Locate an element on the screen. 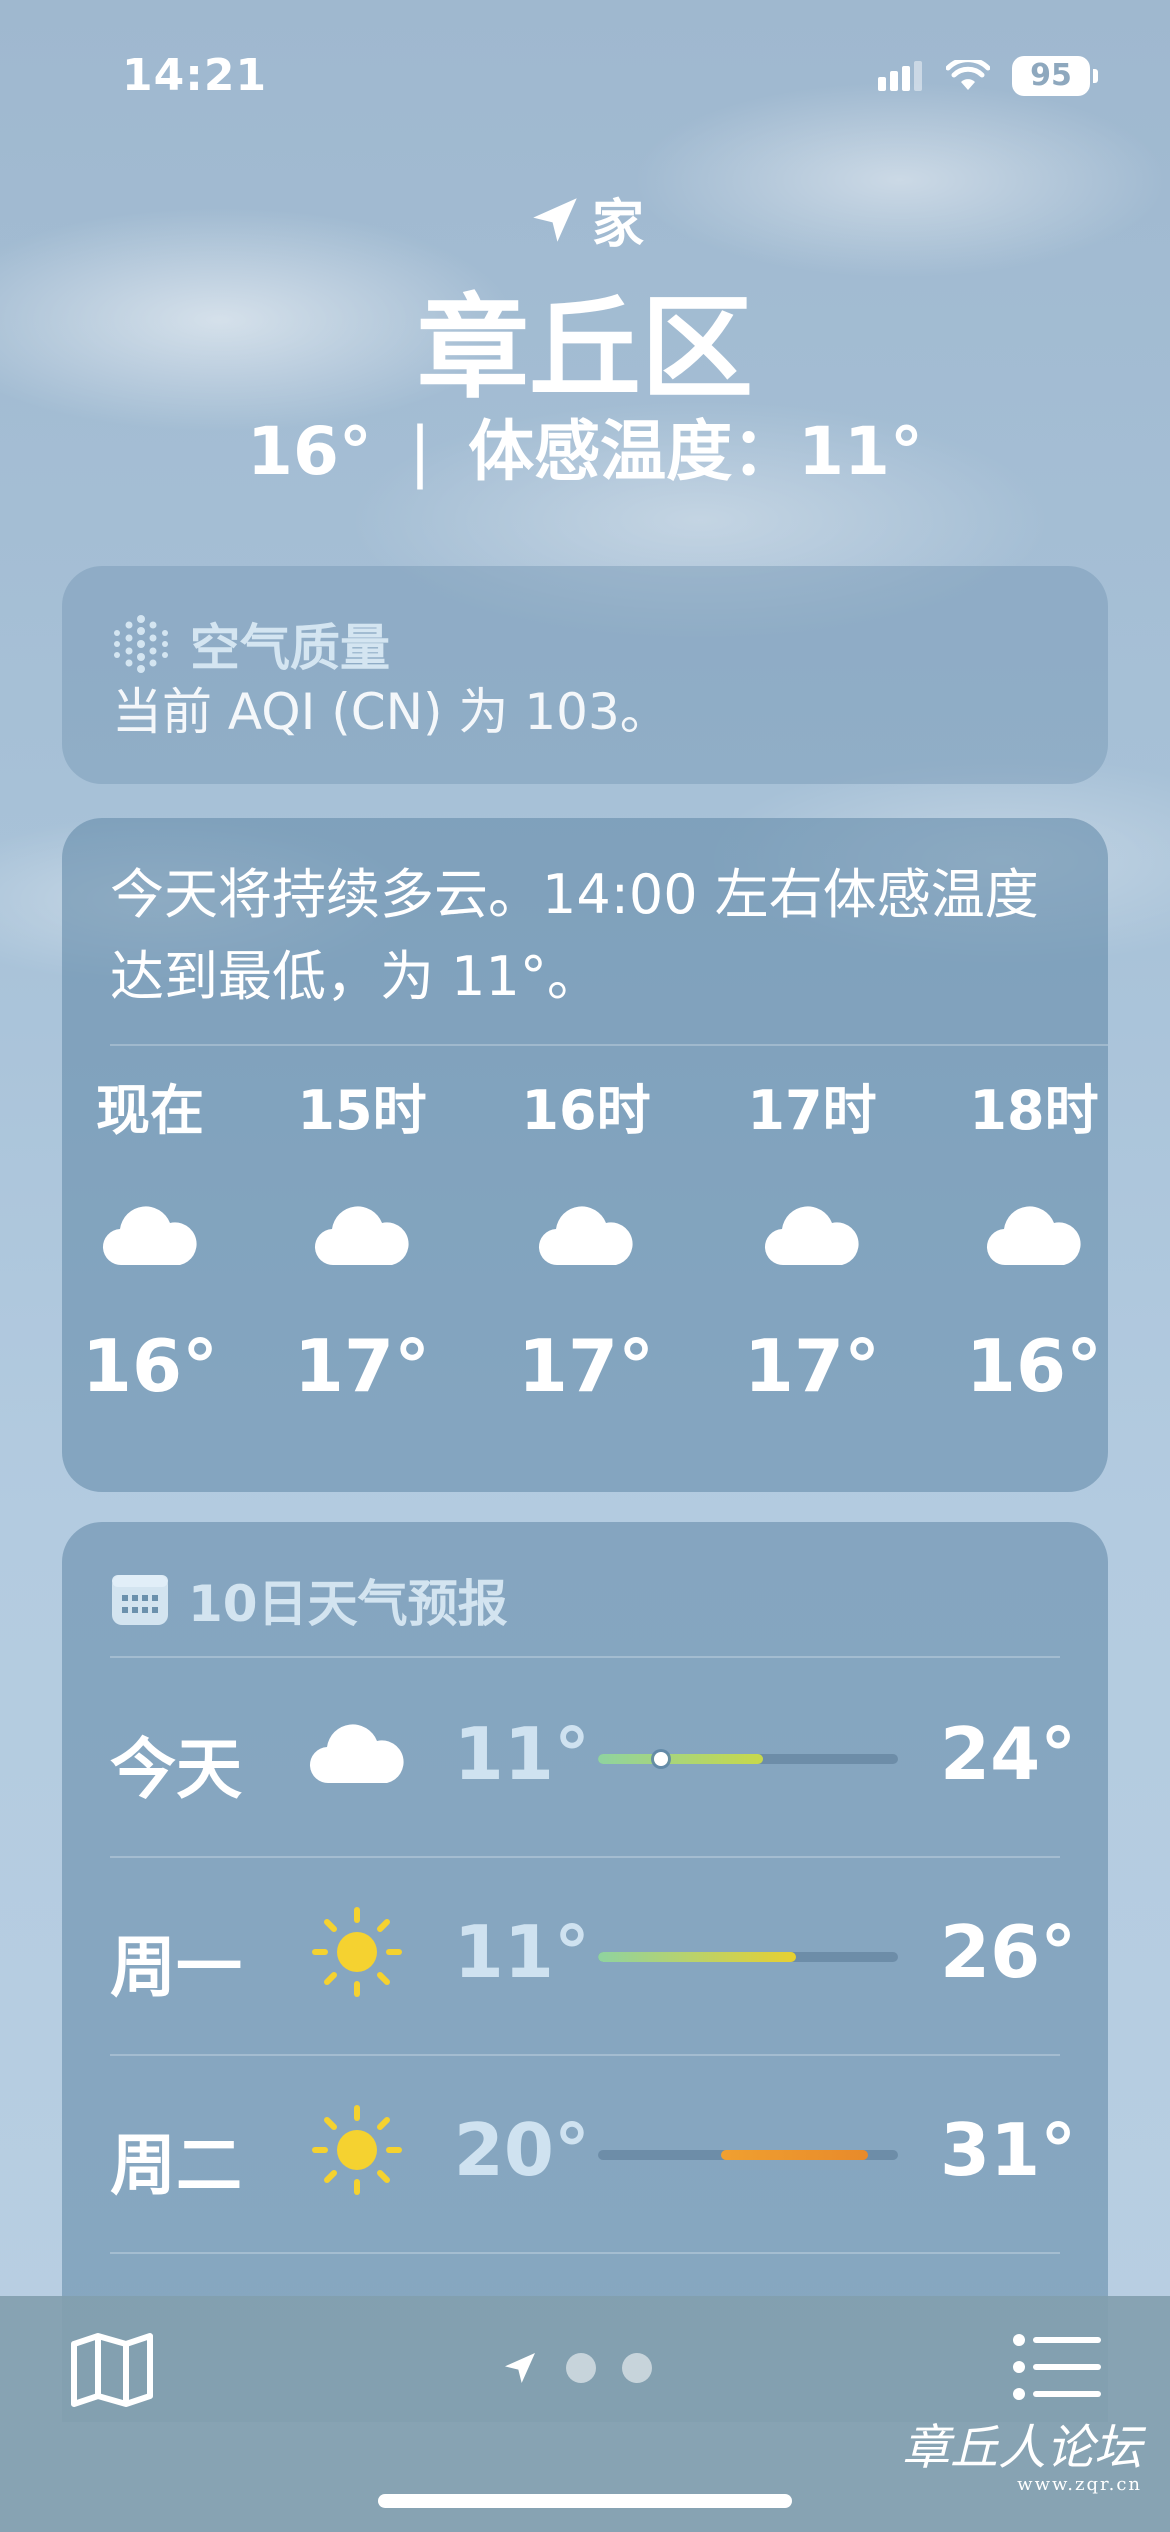  battery-icon: 95 is located at coordinates (1055, 76).